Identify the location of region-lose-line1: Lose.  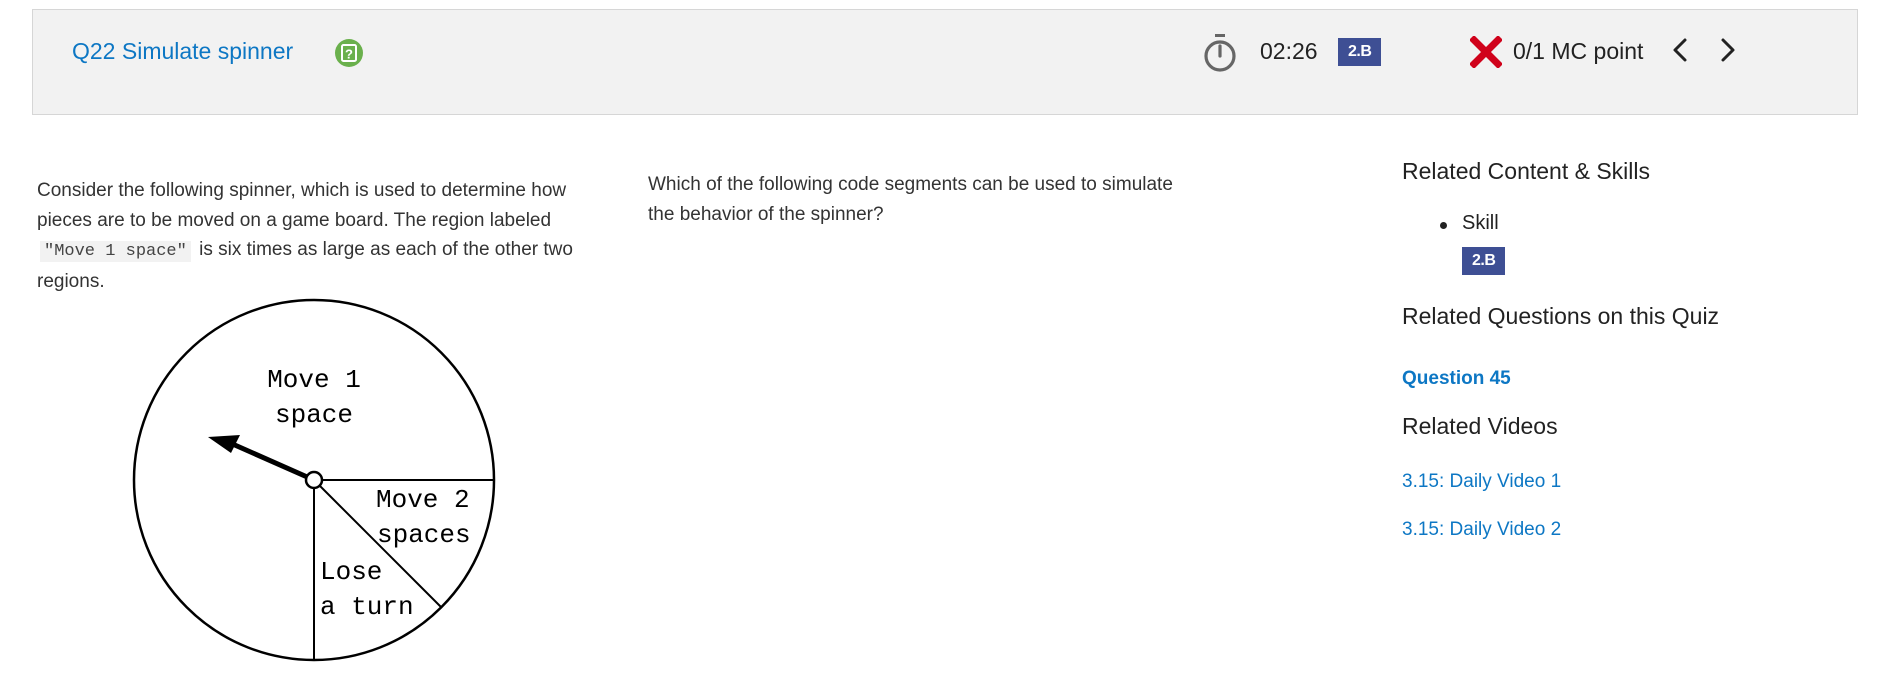
(351, 572).